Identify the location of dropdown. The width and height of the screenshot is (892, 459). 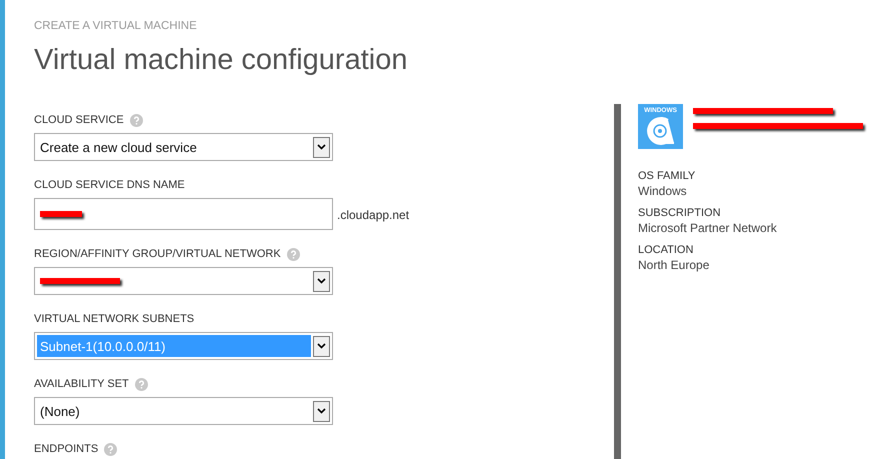
(183, 281).